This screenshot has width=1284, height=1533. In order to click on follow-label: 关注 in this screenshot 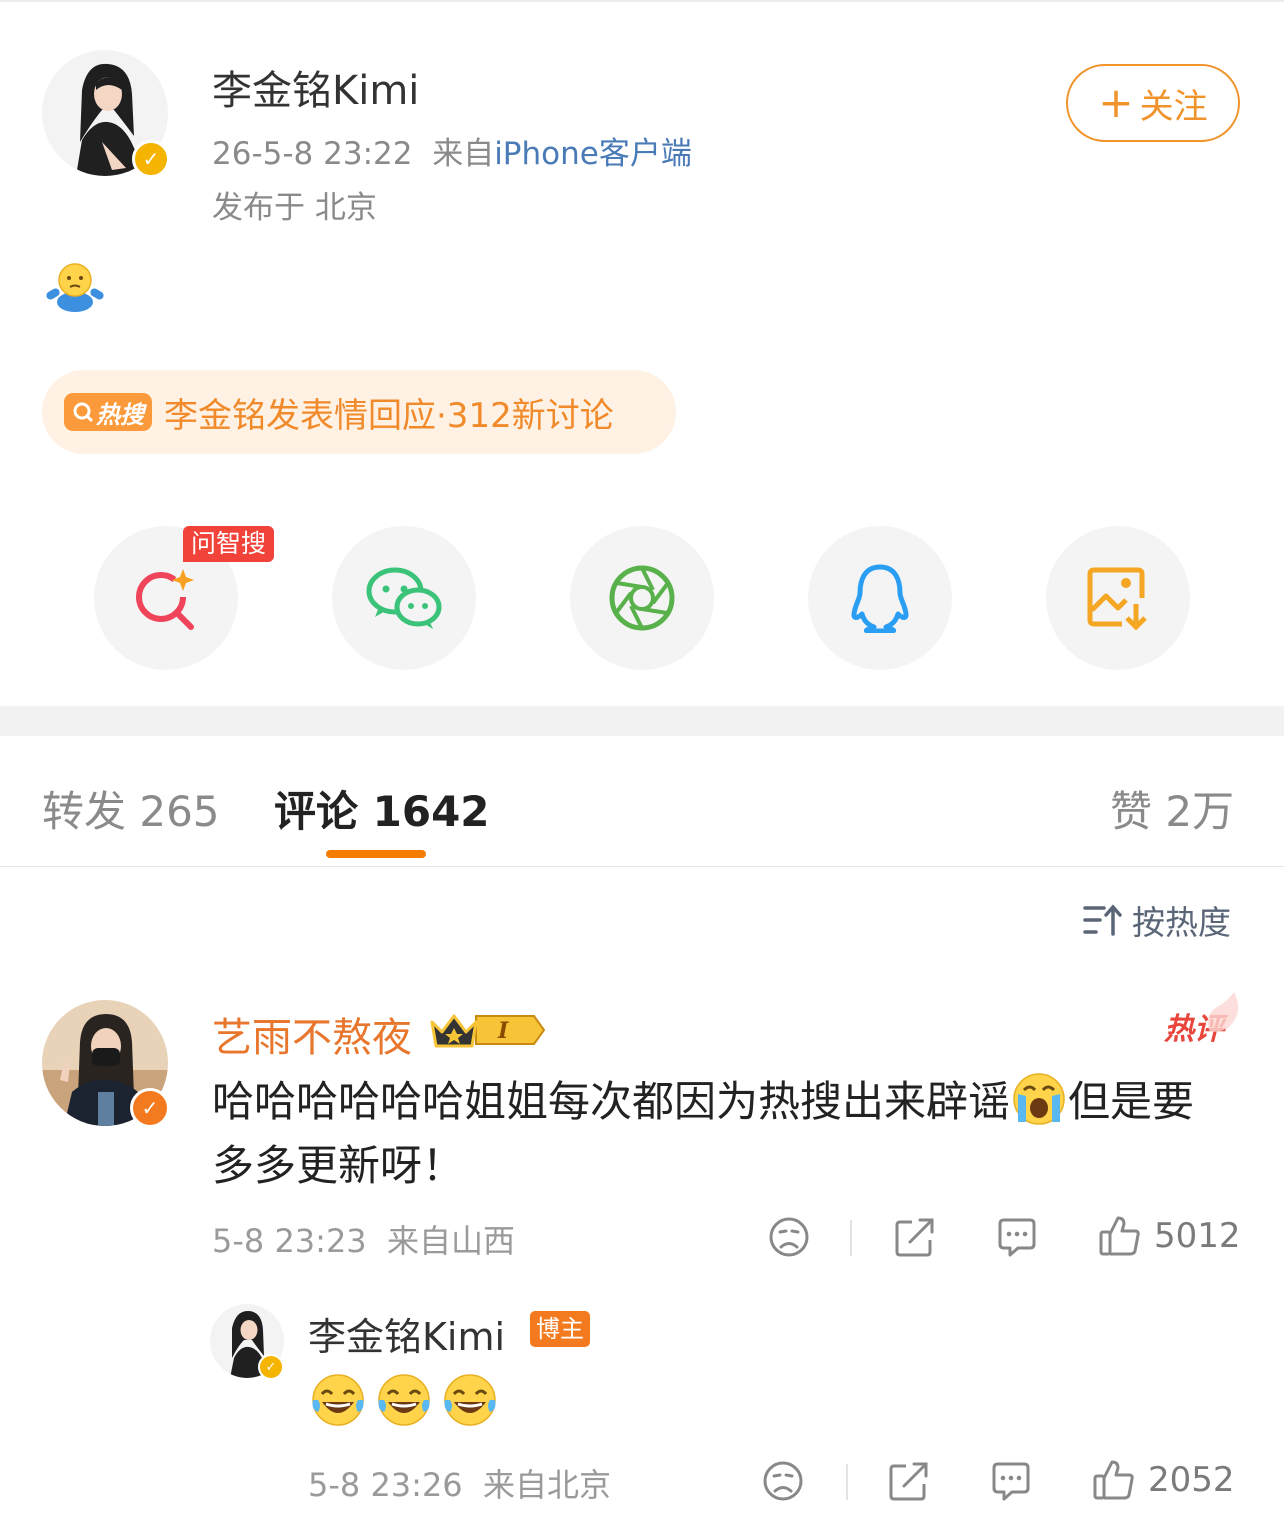, I will do `click(1173, 106)`.